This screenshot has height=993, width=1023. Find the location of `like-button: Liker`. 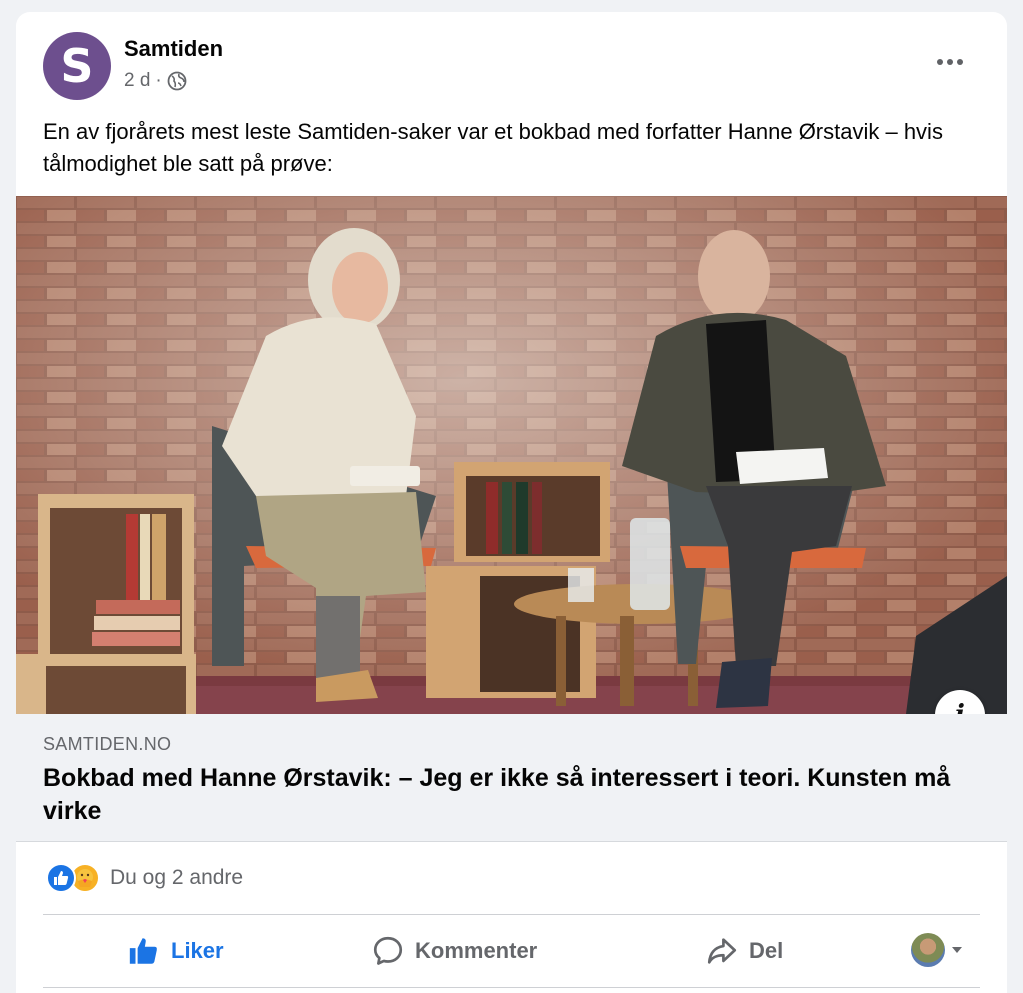

like-button: Liker is located at coordinates (175, 951).